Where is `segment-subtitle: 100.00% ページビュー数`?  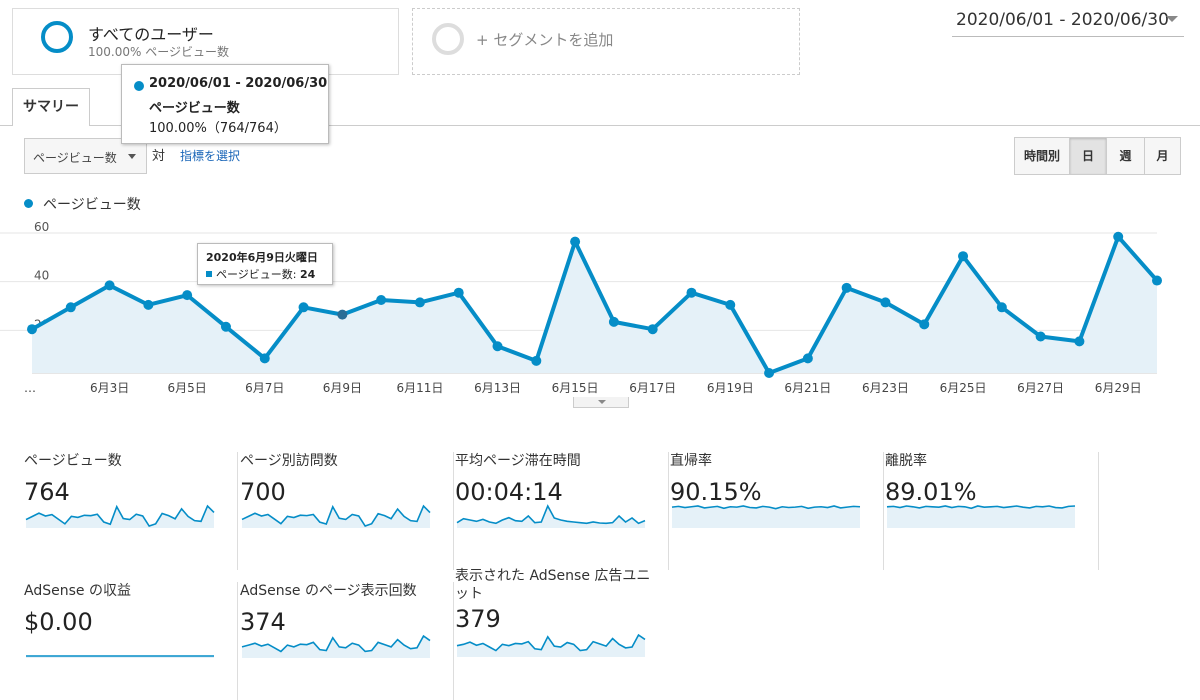 segment-subtitle: 100.00% ページビュー数 is located at coordinates (158, 52).